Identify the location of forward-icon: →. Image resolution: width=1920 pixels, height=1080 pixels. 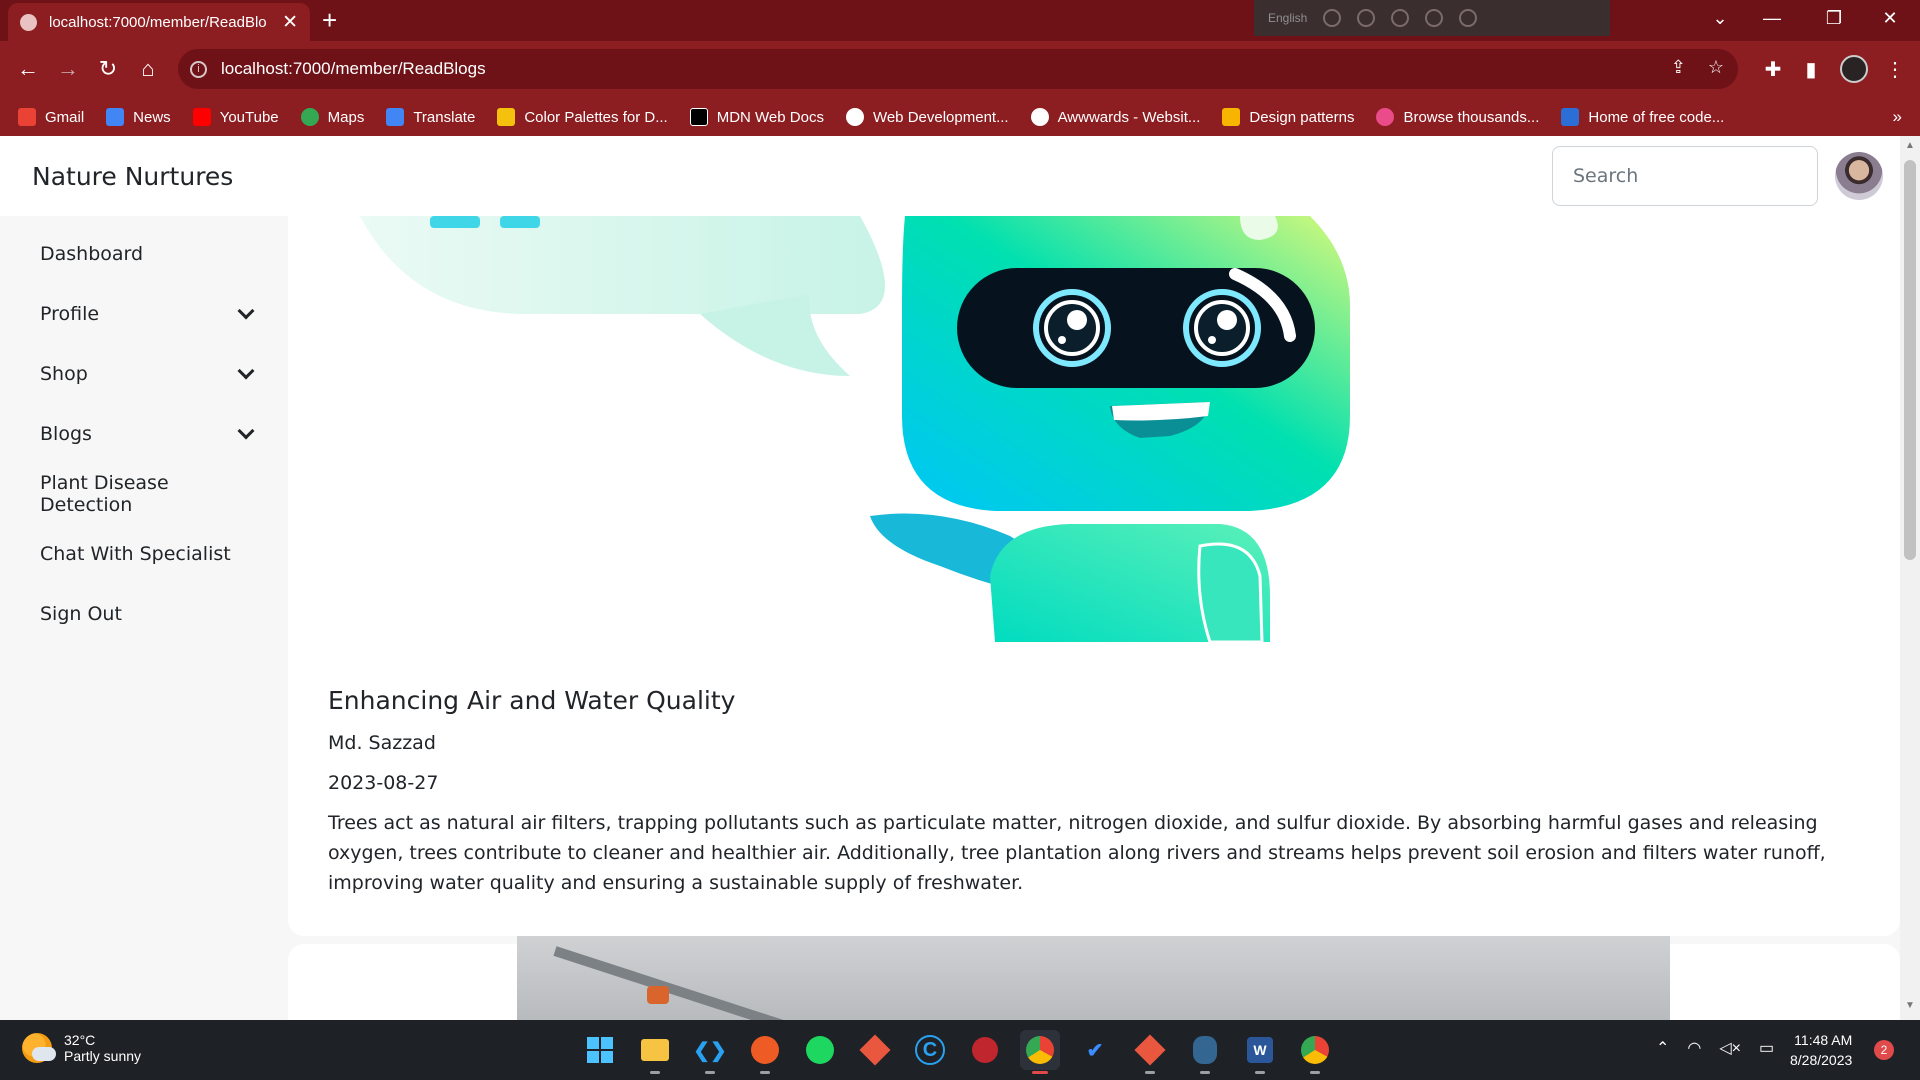
(68, 69).